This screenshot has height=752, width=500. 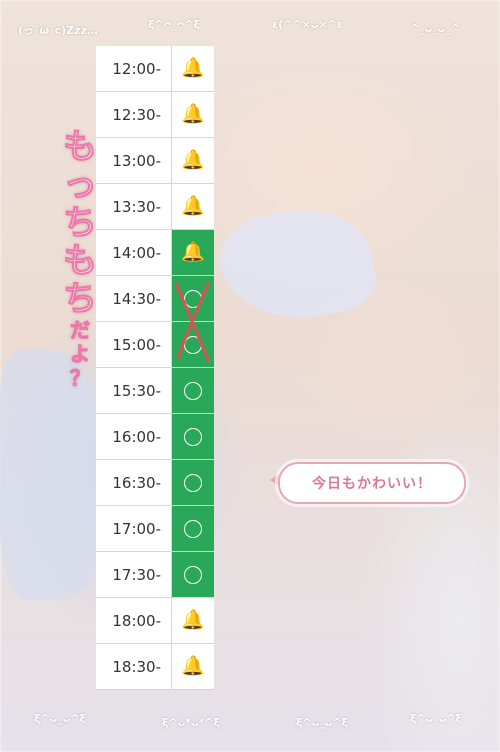 What do you see at coordinates (134, 390) in the screenshot?
I see `time-slot-label: 15:30-` at bounding box center [134, 390].